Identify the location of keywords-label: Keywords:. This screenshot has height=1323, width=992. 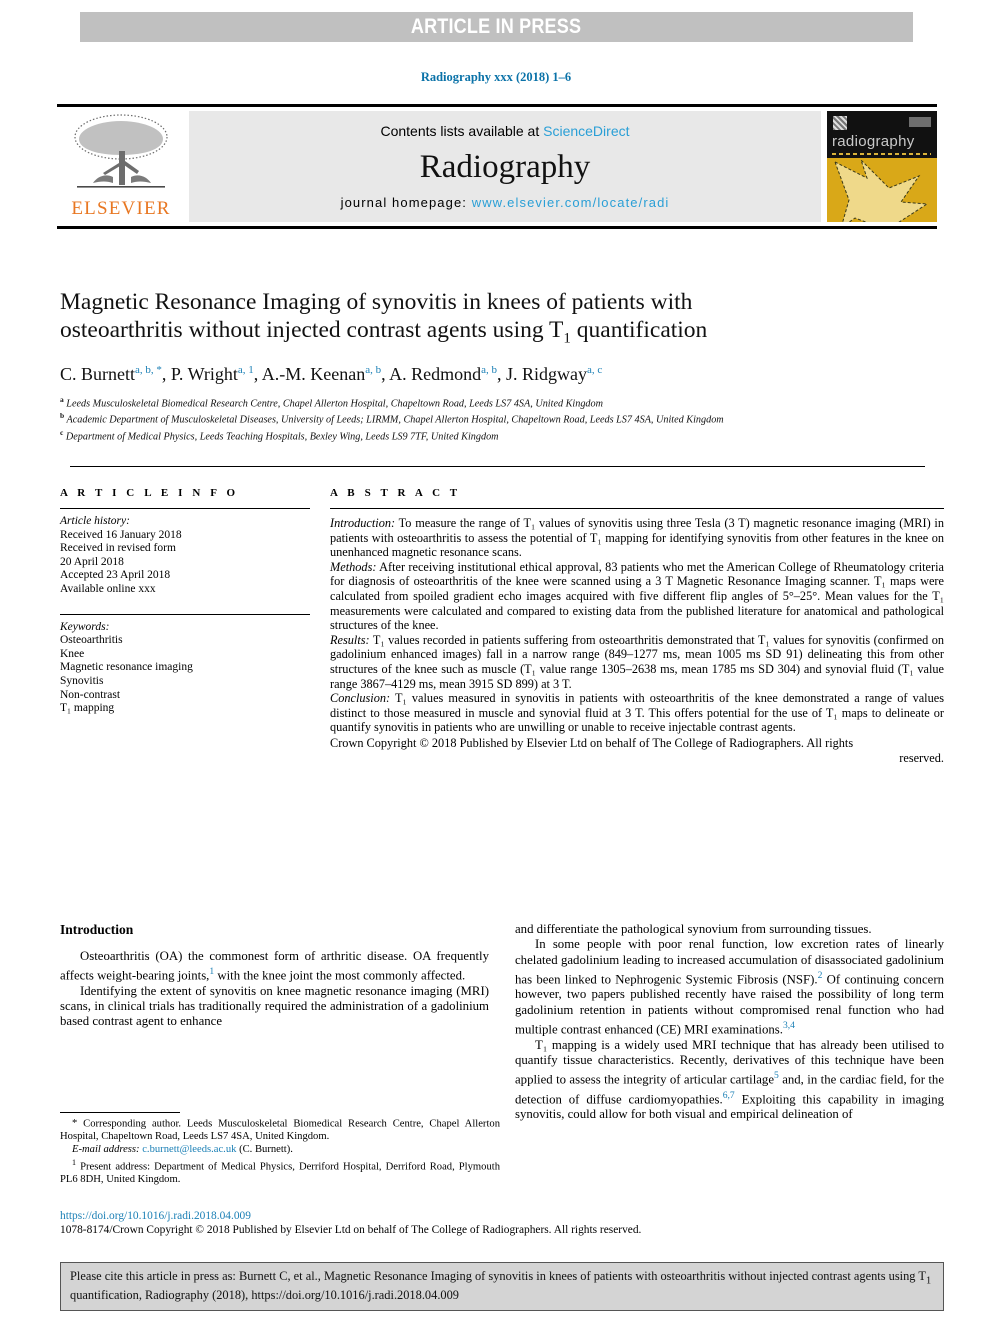
(85, 626).